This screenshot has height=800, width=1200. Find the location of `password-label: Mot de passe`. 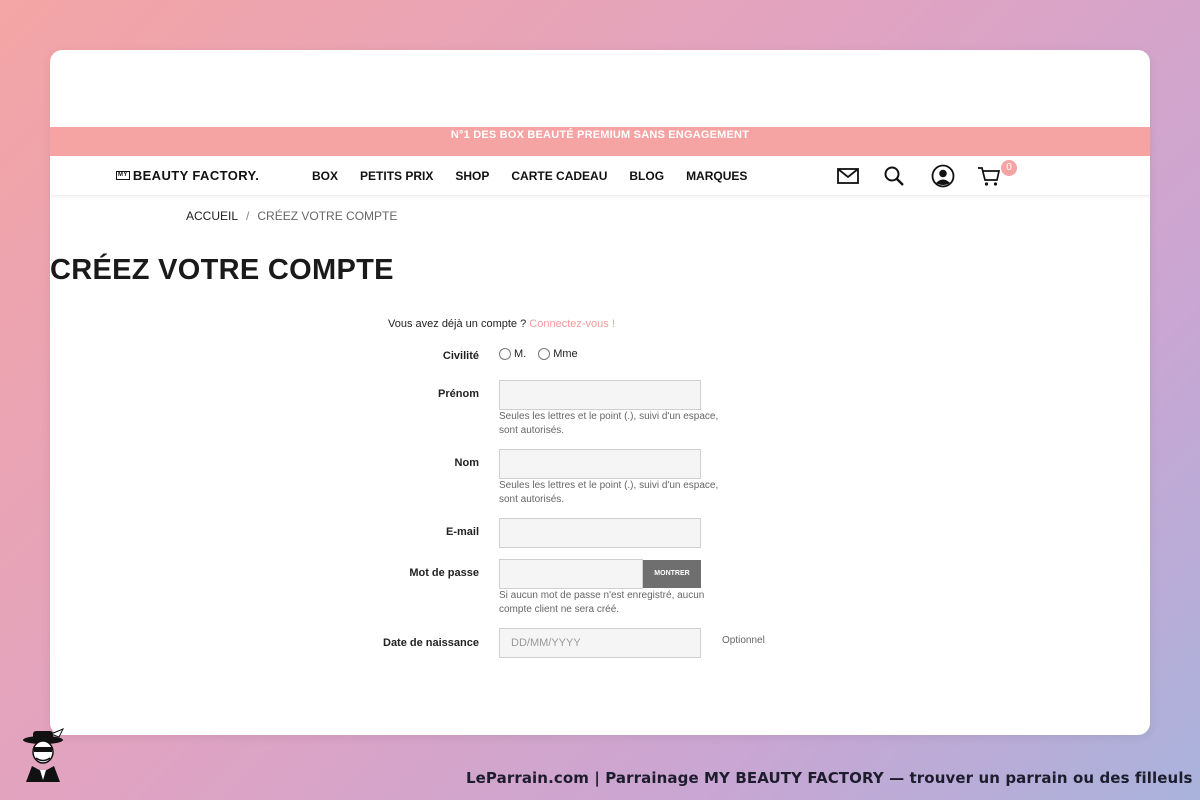

password-label: Mot de passe is located at coordinates (444, 573).